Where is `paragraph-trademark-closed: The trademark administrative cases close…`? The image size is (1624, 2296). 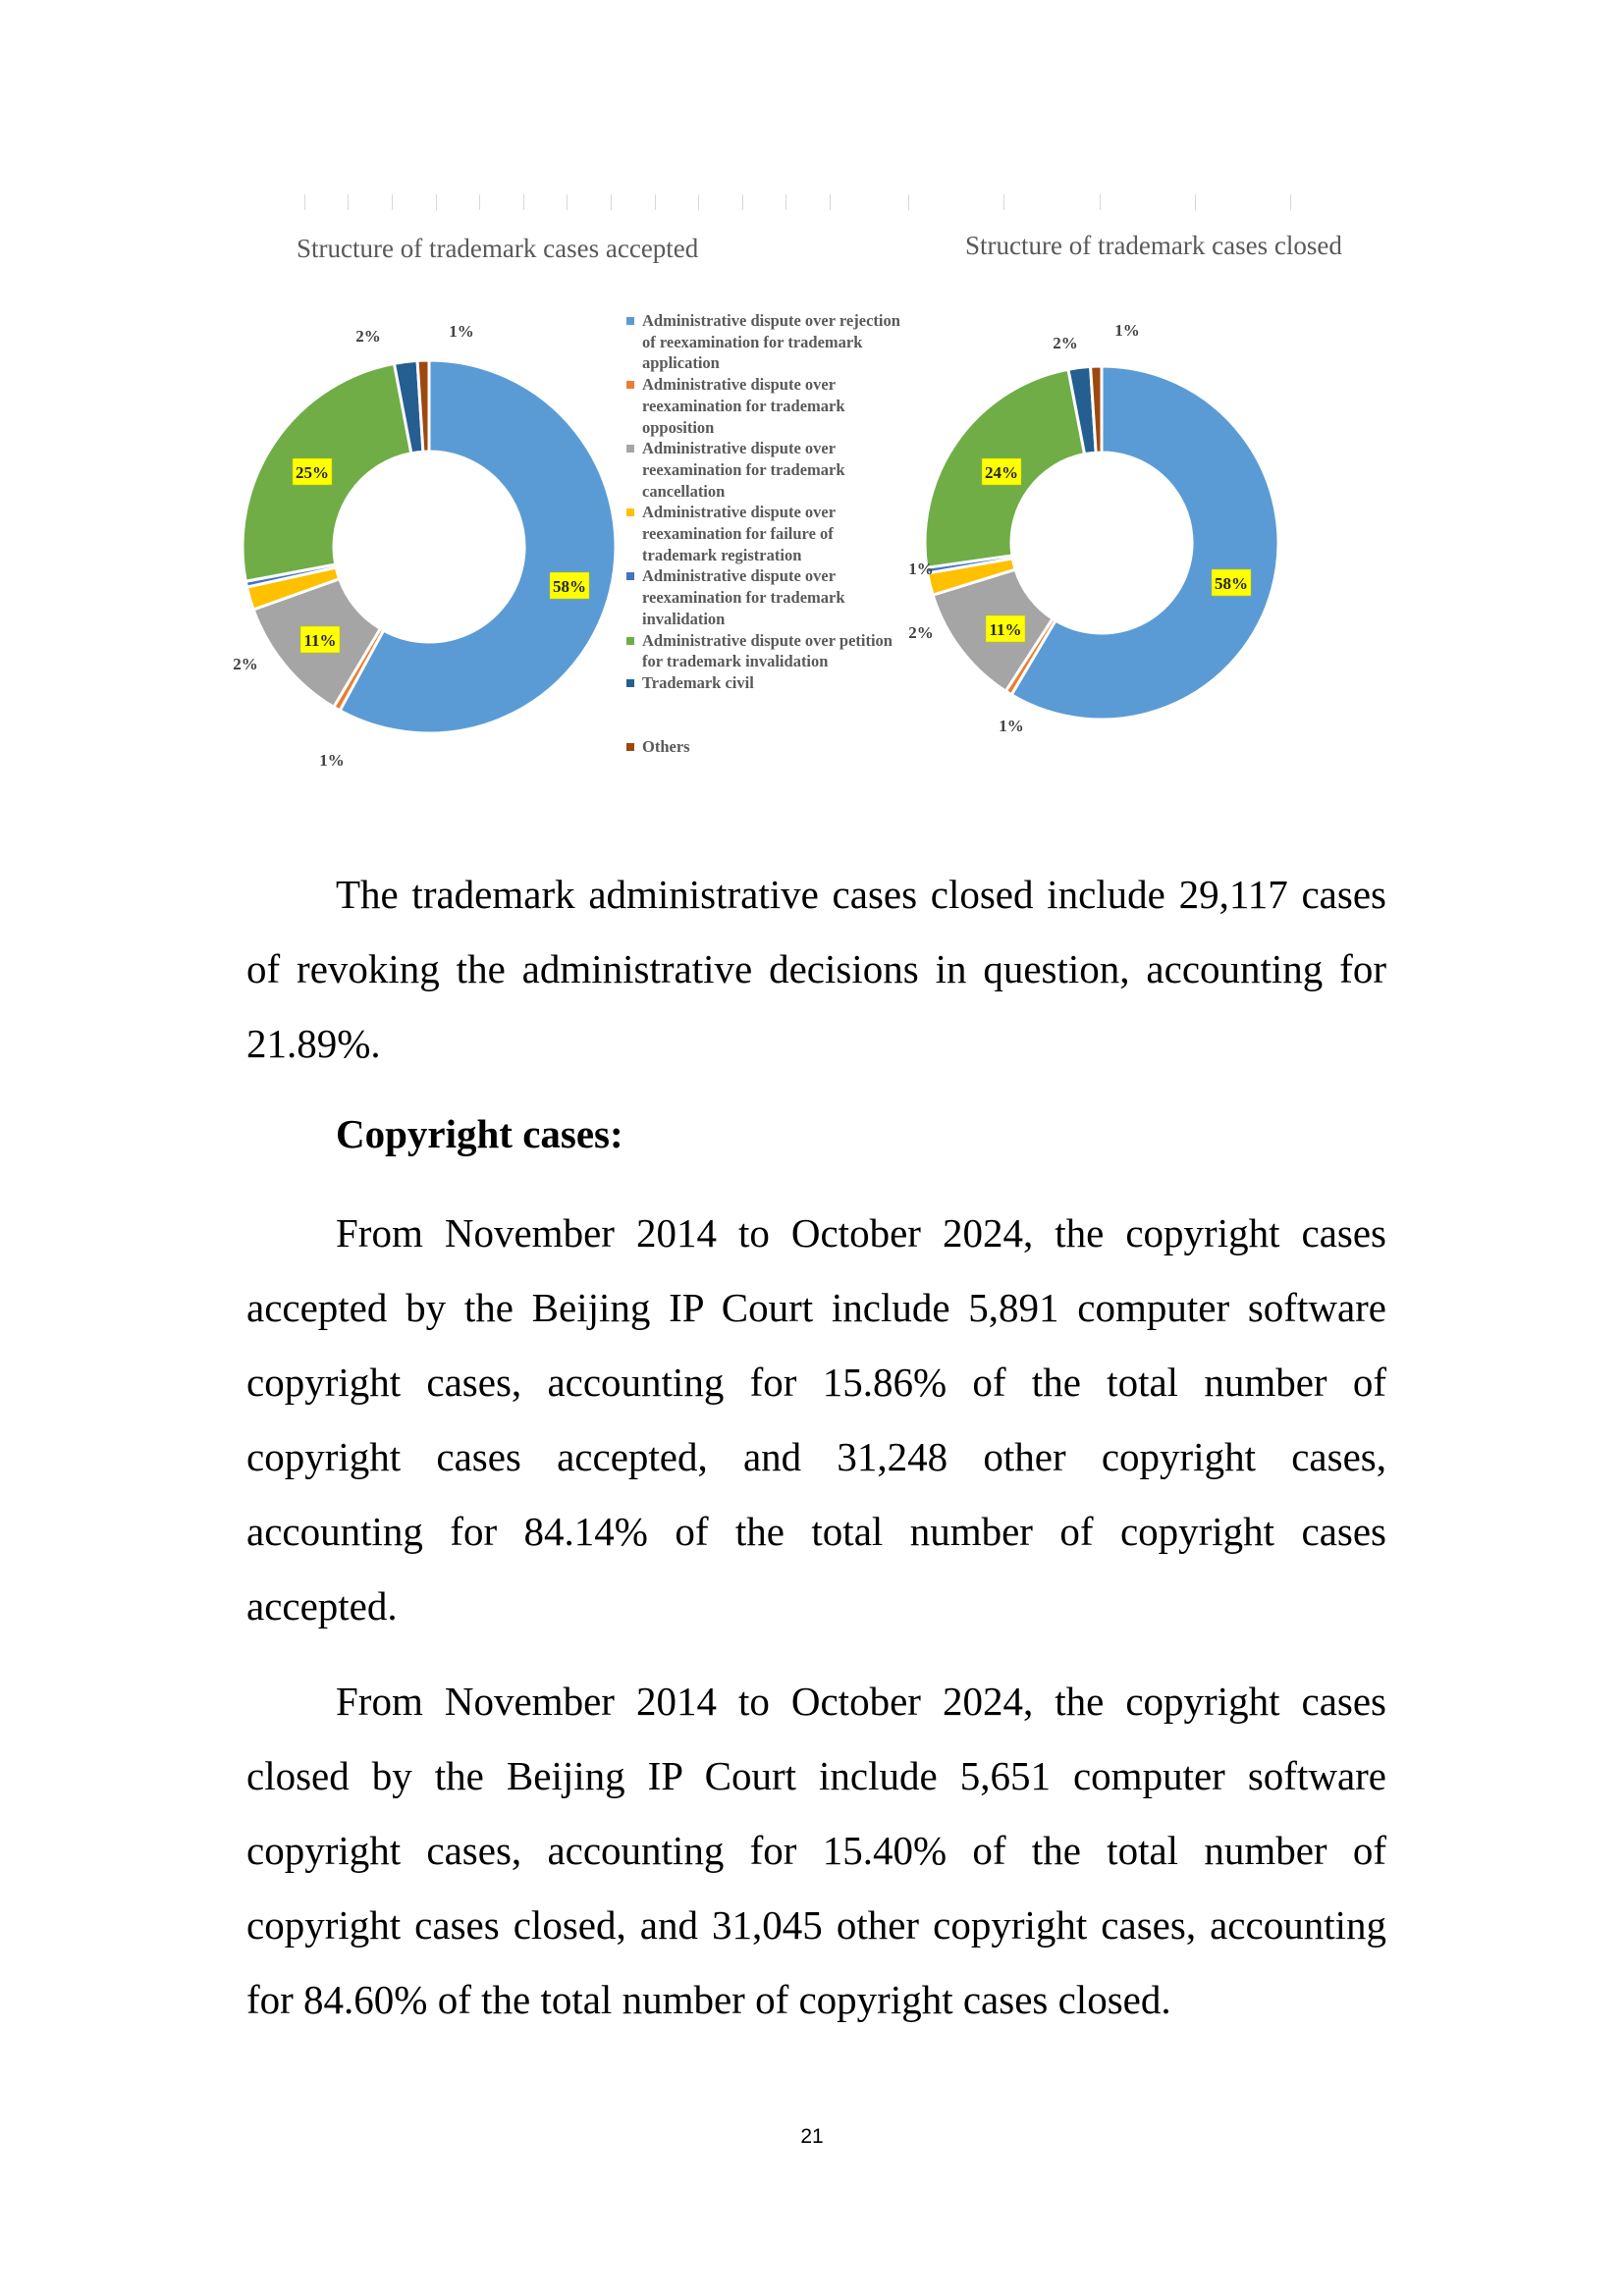
paragraph-trademark-closed: The trademark administrative cases close… is located at coordinates (816, 969).